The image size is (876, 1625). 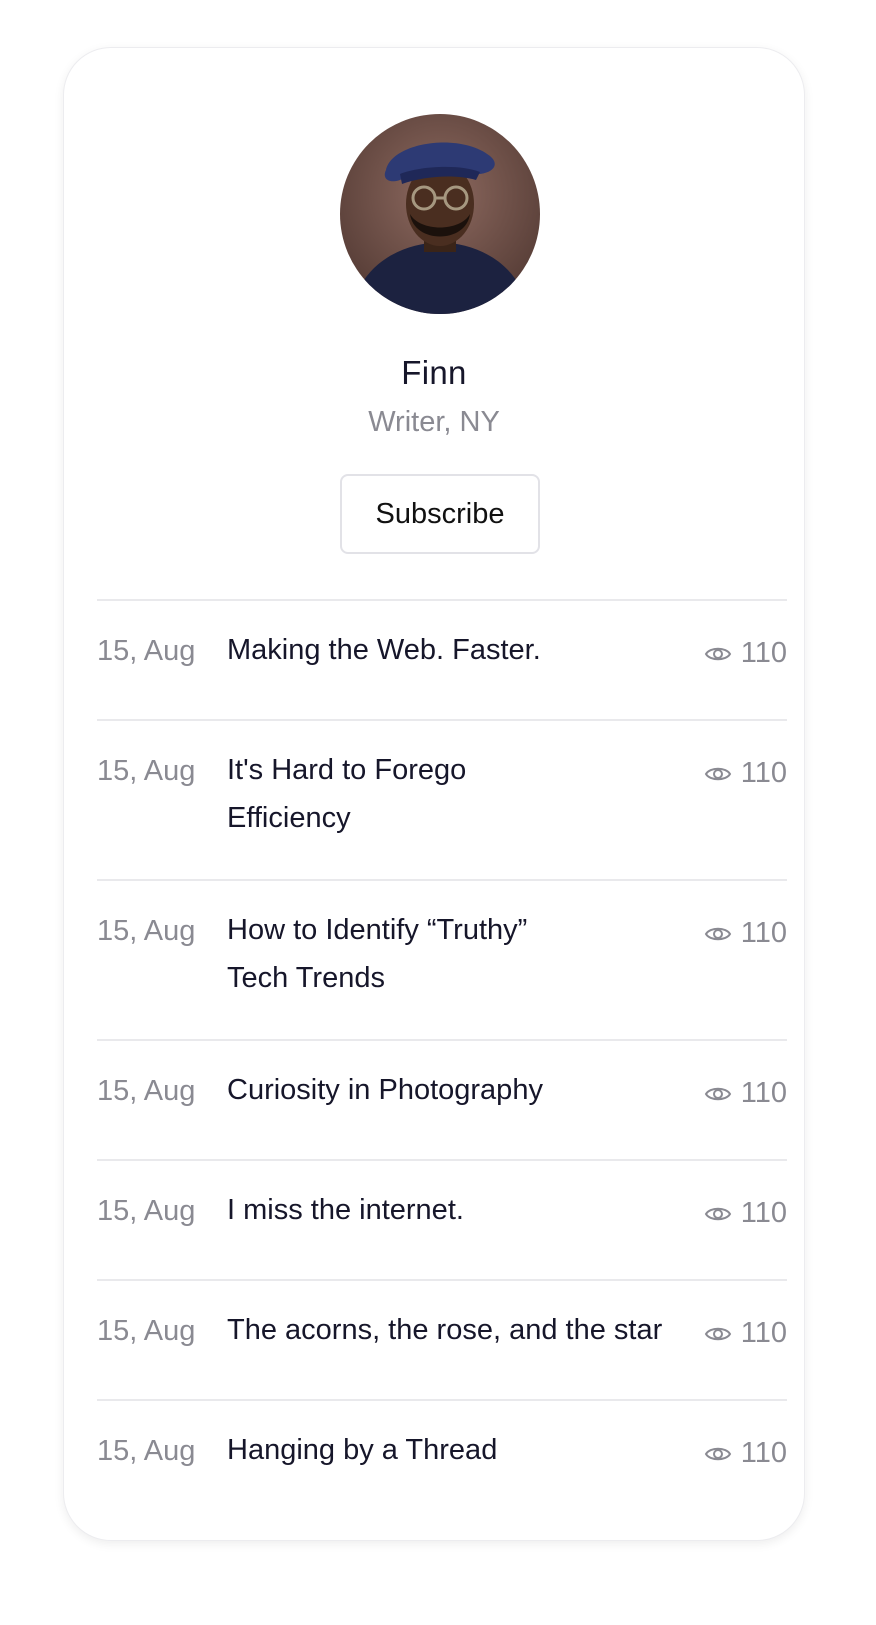 I want to click on post-row: 15, Aug I miss the internet. 110, so click(x=442, y=1219).